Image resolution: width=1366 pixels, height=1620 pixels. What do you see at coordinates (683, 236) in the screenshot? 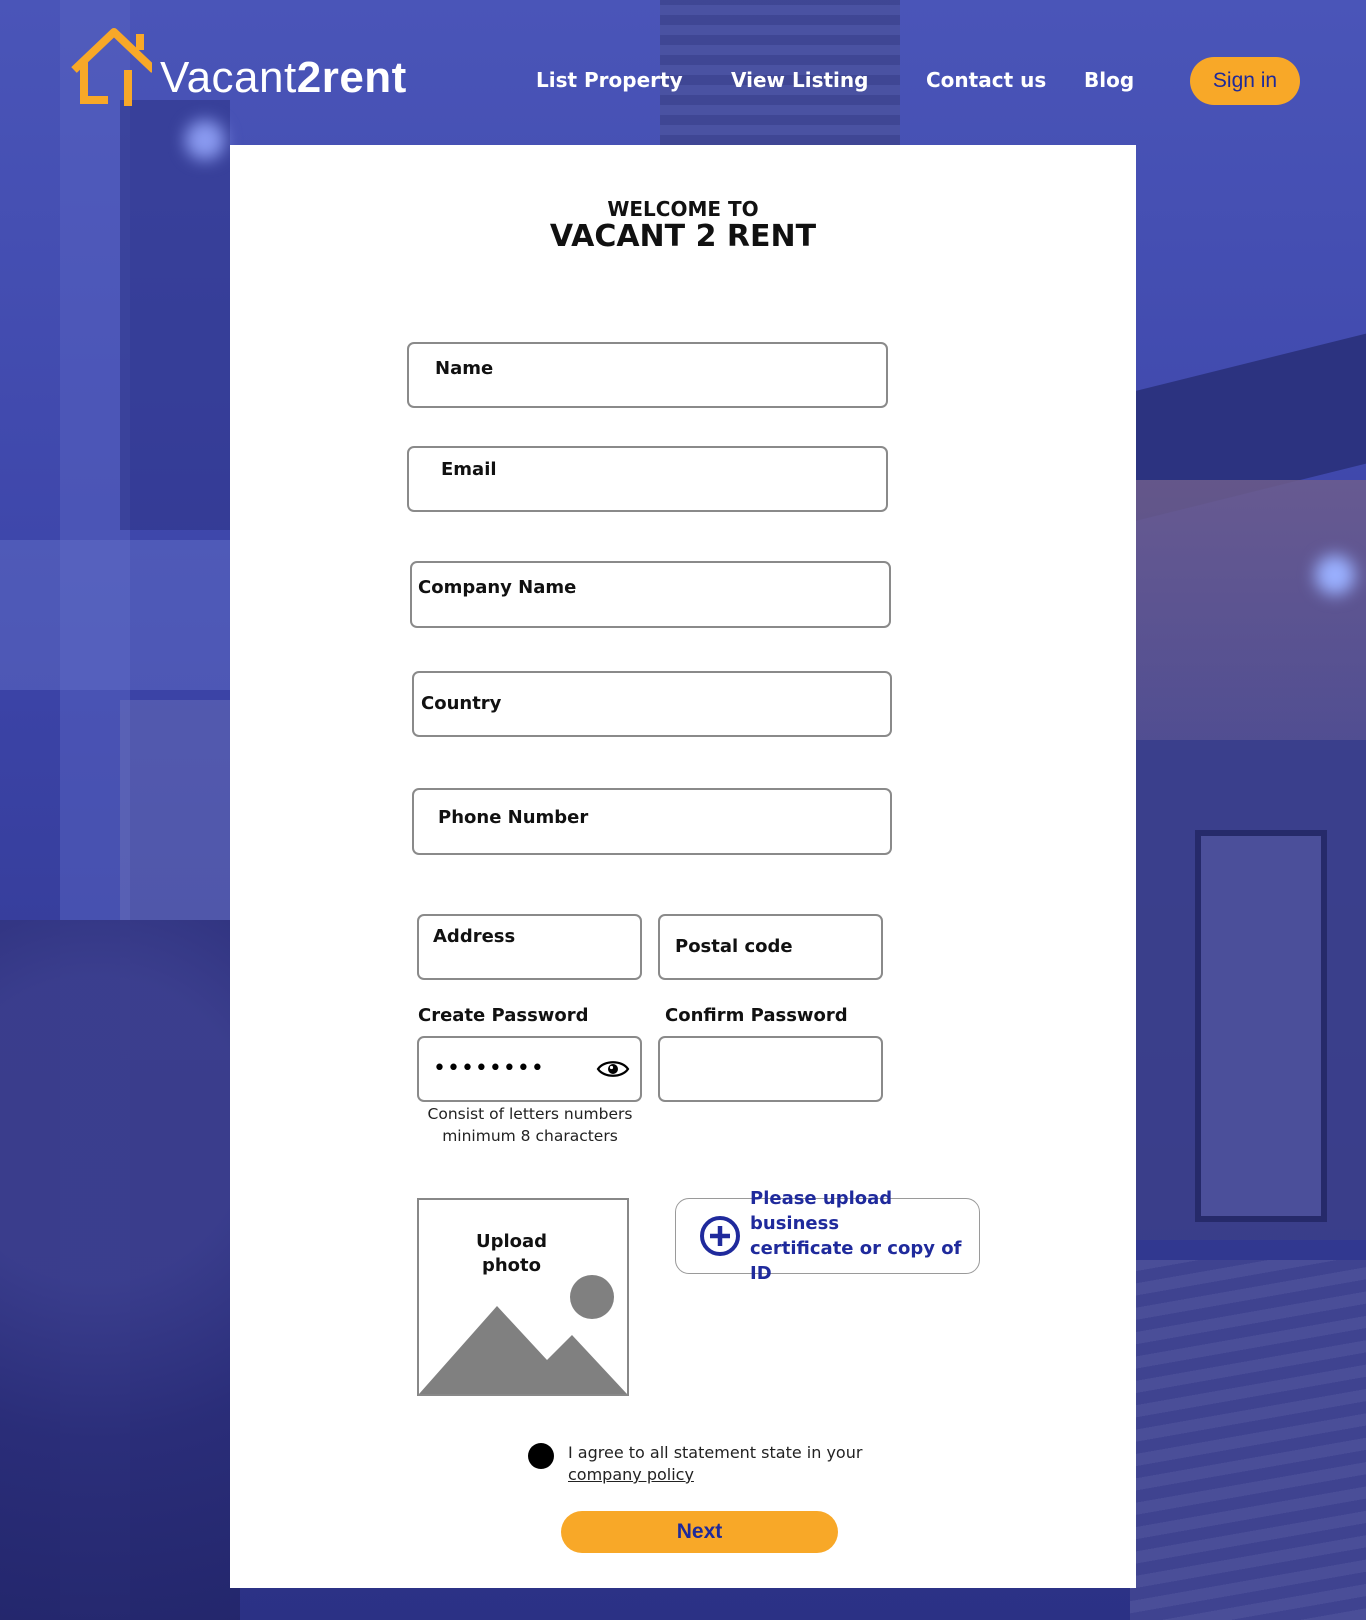
I see `page-title: VACANT 2 RENT` at bounding box center [683, 236].